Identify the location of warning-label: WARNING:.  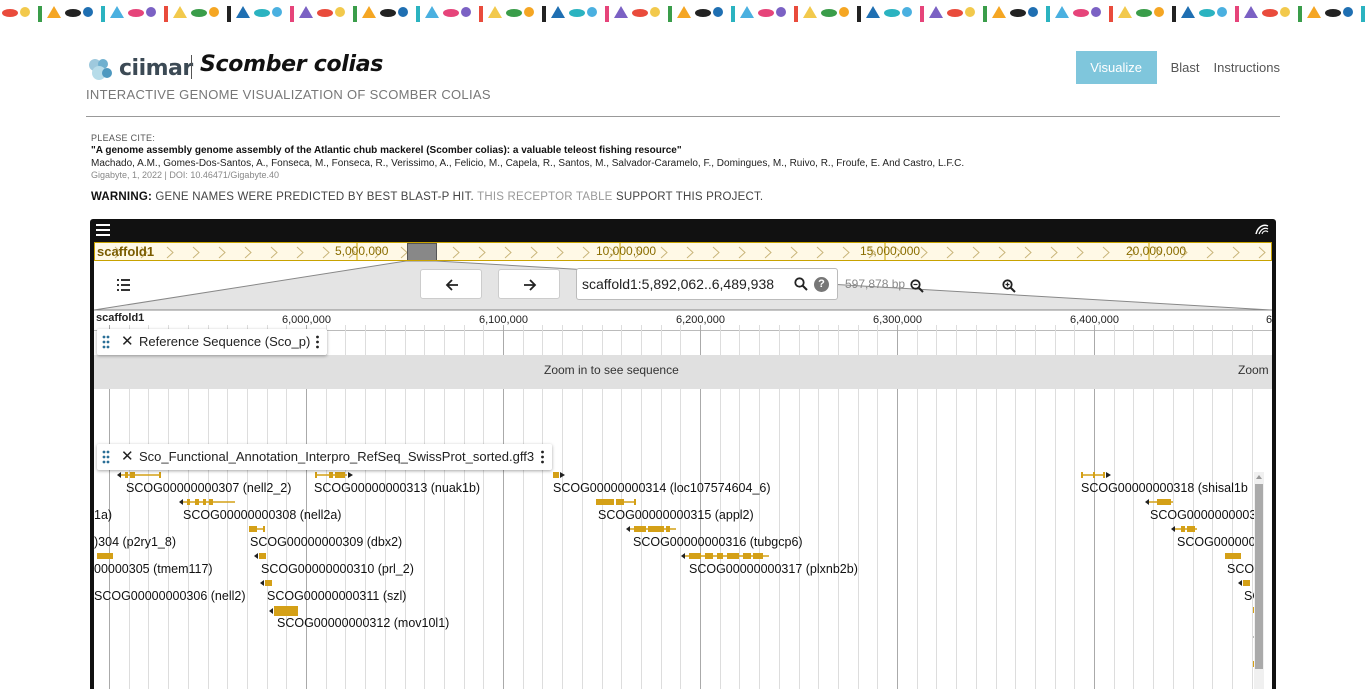
(122, 197).